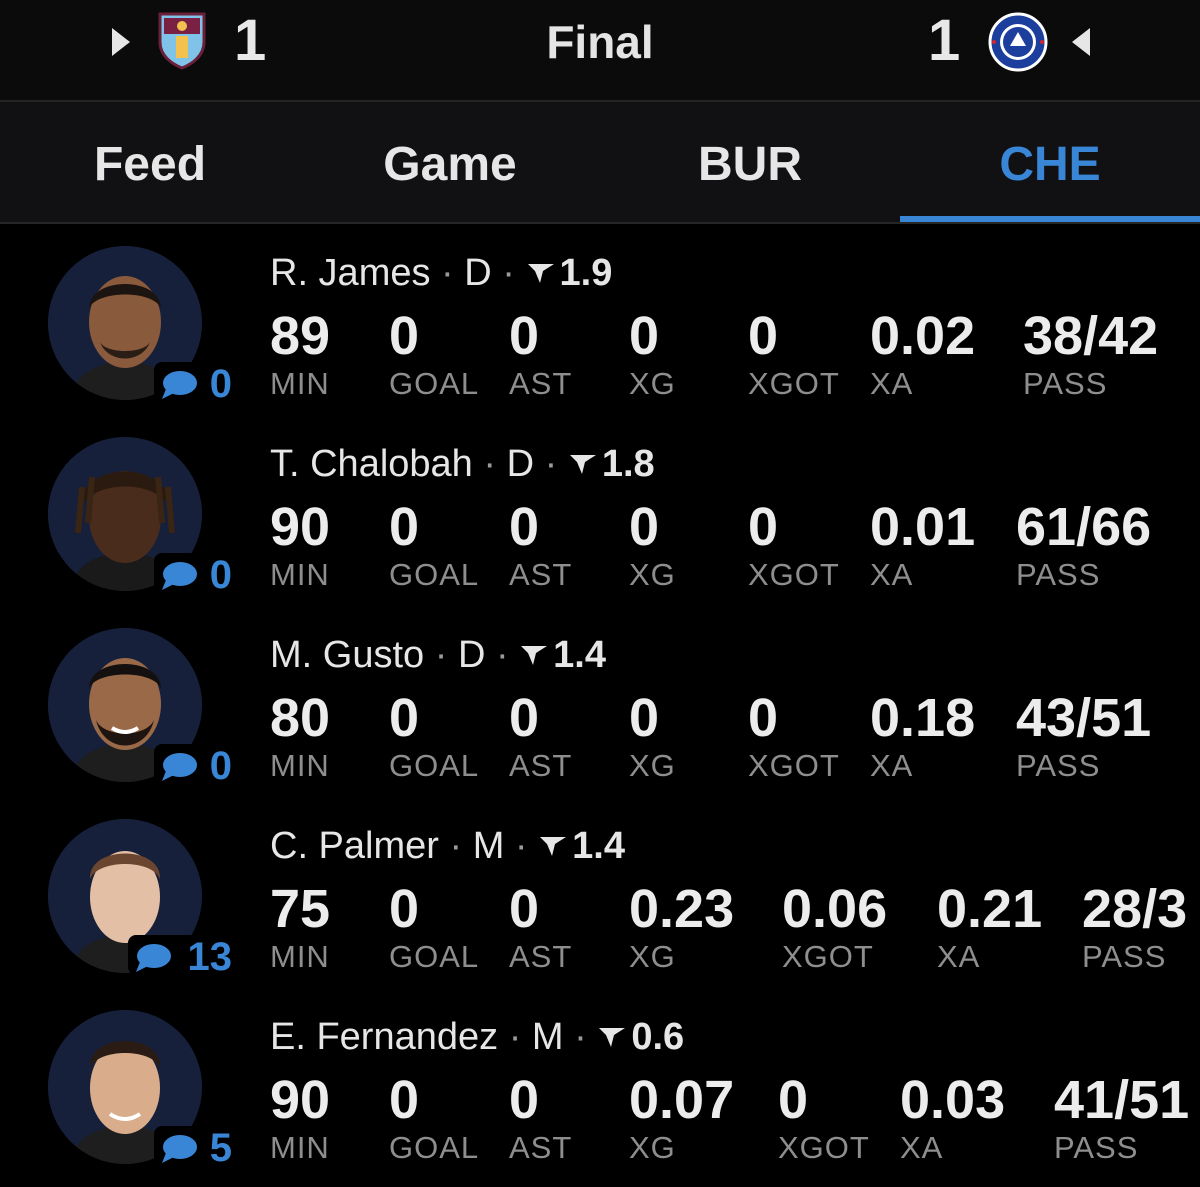  Describe the element at coordinates (1081, 42) in the screenshot. I see `expand-left-arrow-icon` at that location.